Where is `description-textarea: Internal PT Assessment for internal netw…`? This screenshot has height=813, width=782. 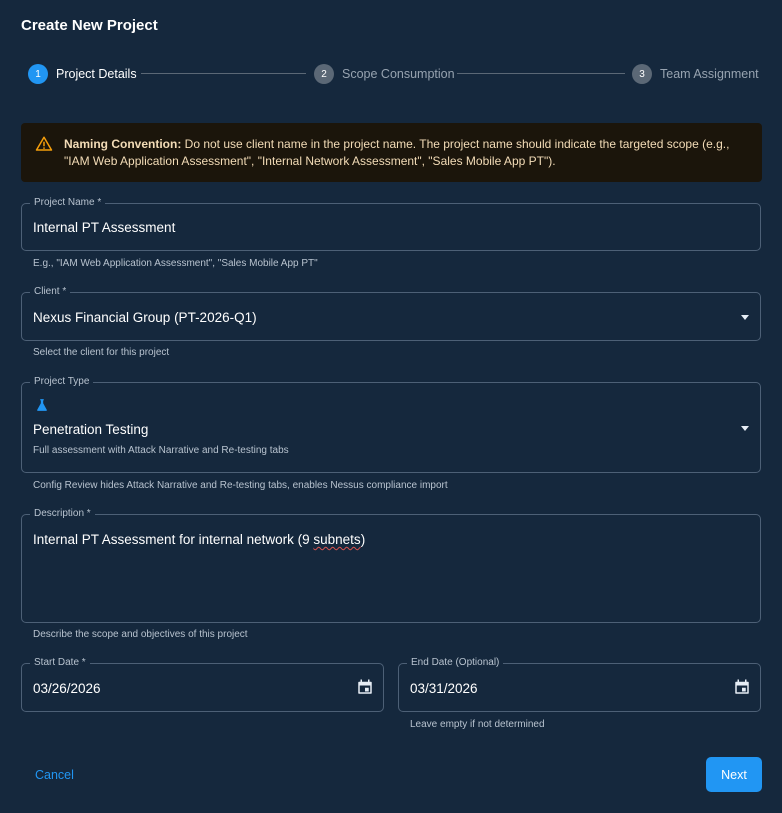 description-textarea: Internal PT Assessment for internal netw… is located at coordinates (199, 539).